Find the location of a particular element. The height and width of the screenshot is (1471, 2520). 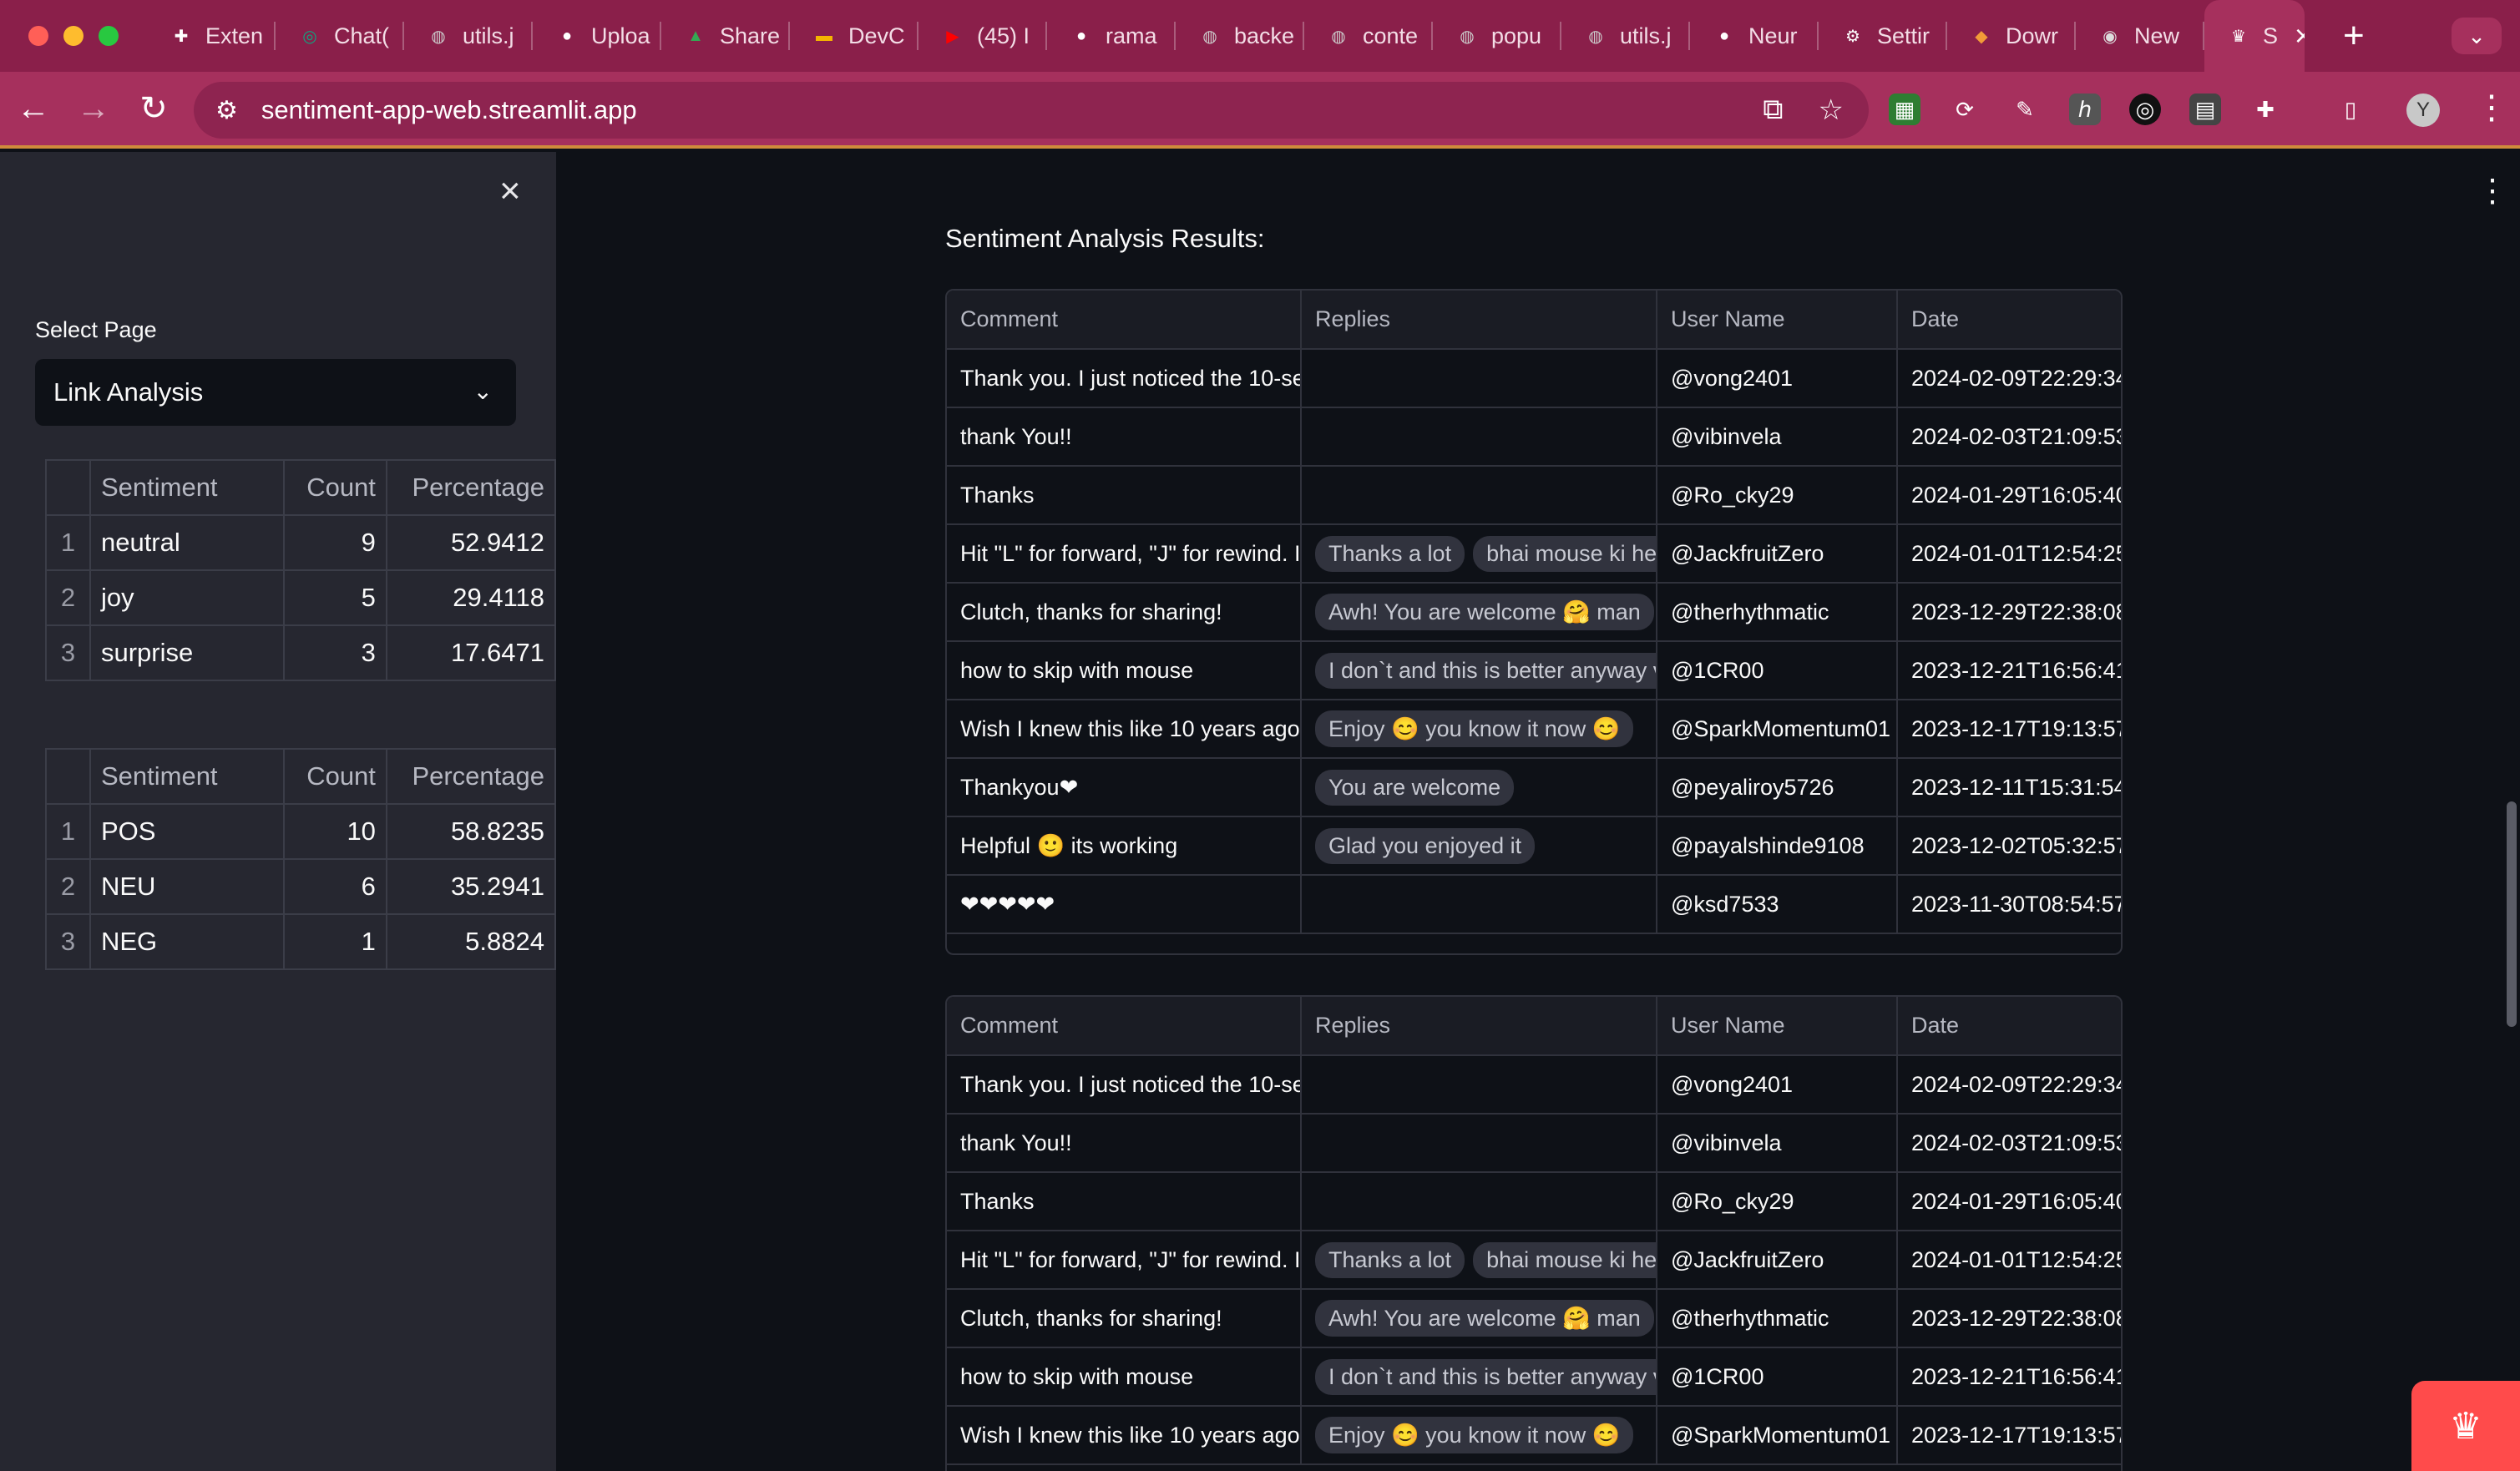

replies-cell: You are welcome is located at coordinates (1479, 787).